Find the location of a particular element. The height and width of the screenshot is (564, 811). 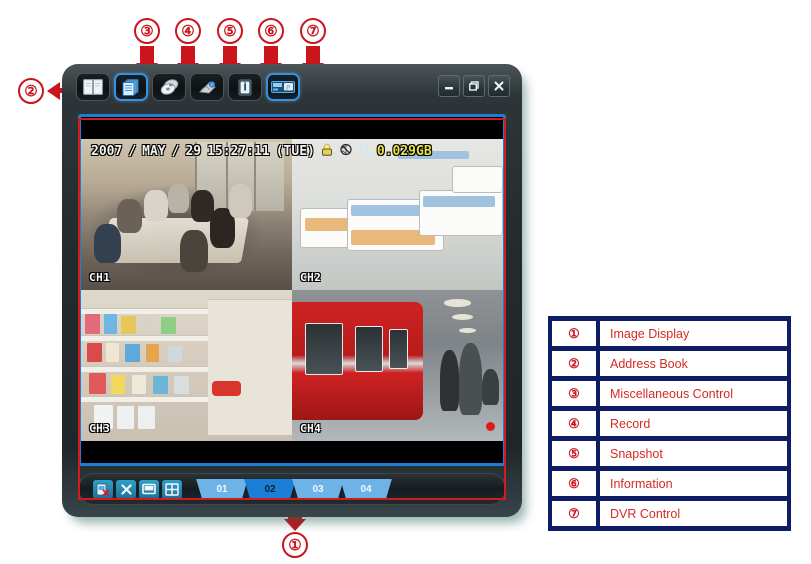

camera-cell-ch2: CH2 is located at coordinates (397, 214).